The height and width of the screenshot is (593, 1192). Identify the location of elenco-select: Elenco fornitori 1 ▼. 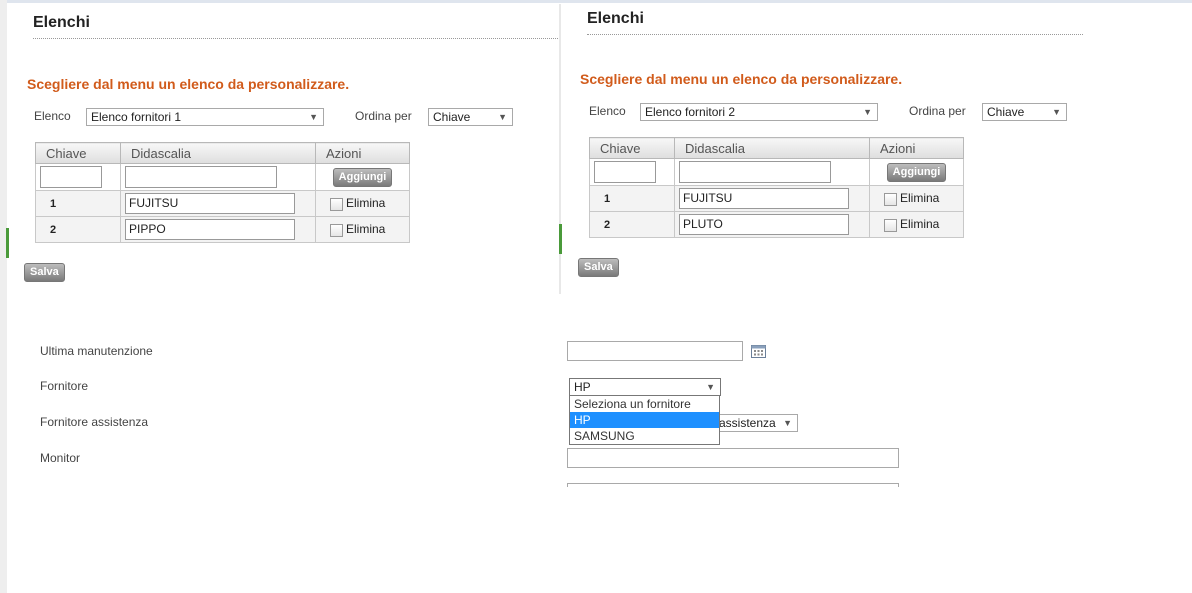
(205, 117).